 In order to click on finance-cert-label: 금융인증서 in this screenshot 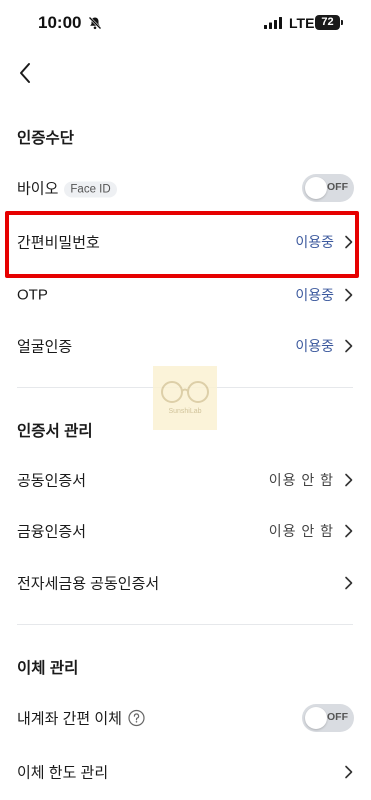, I will do `click(52, 532)`.